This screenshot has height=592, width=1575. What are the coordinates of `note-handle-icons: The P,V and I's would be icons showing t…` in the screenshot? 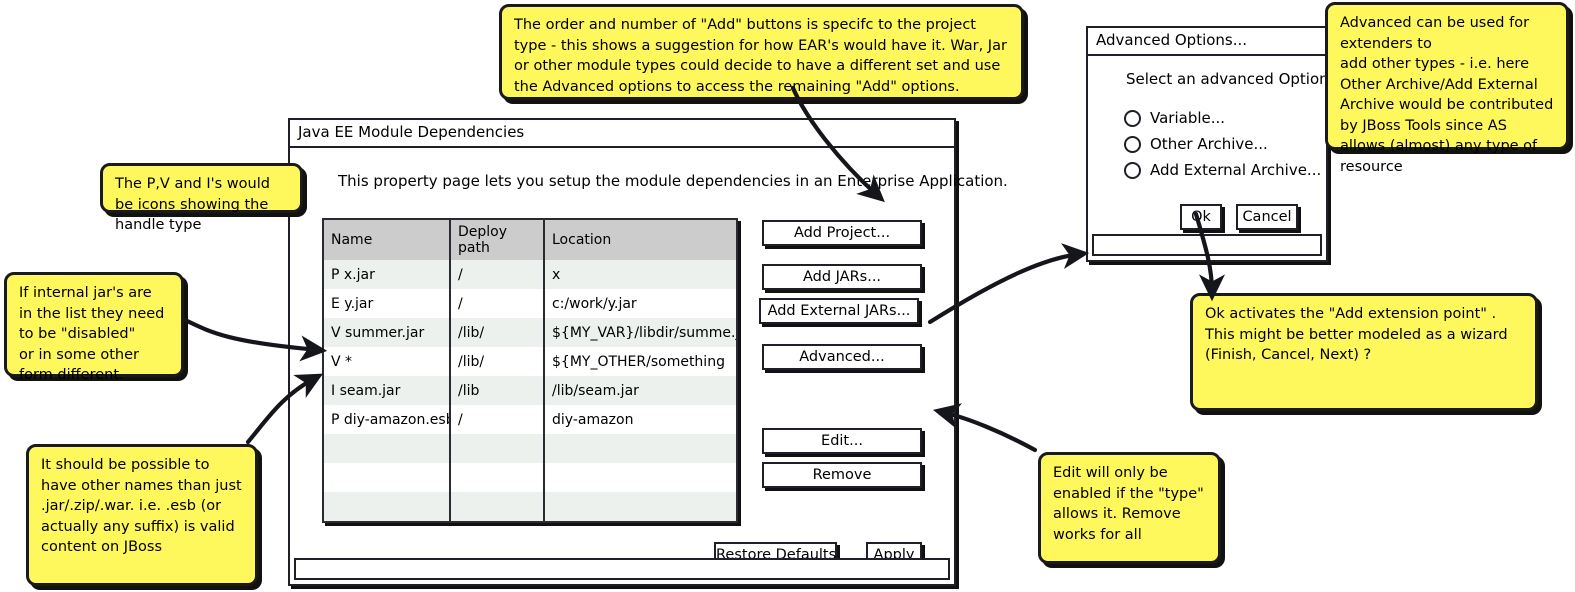 It's located at (201, 198).